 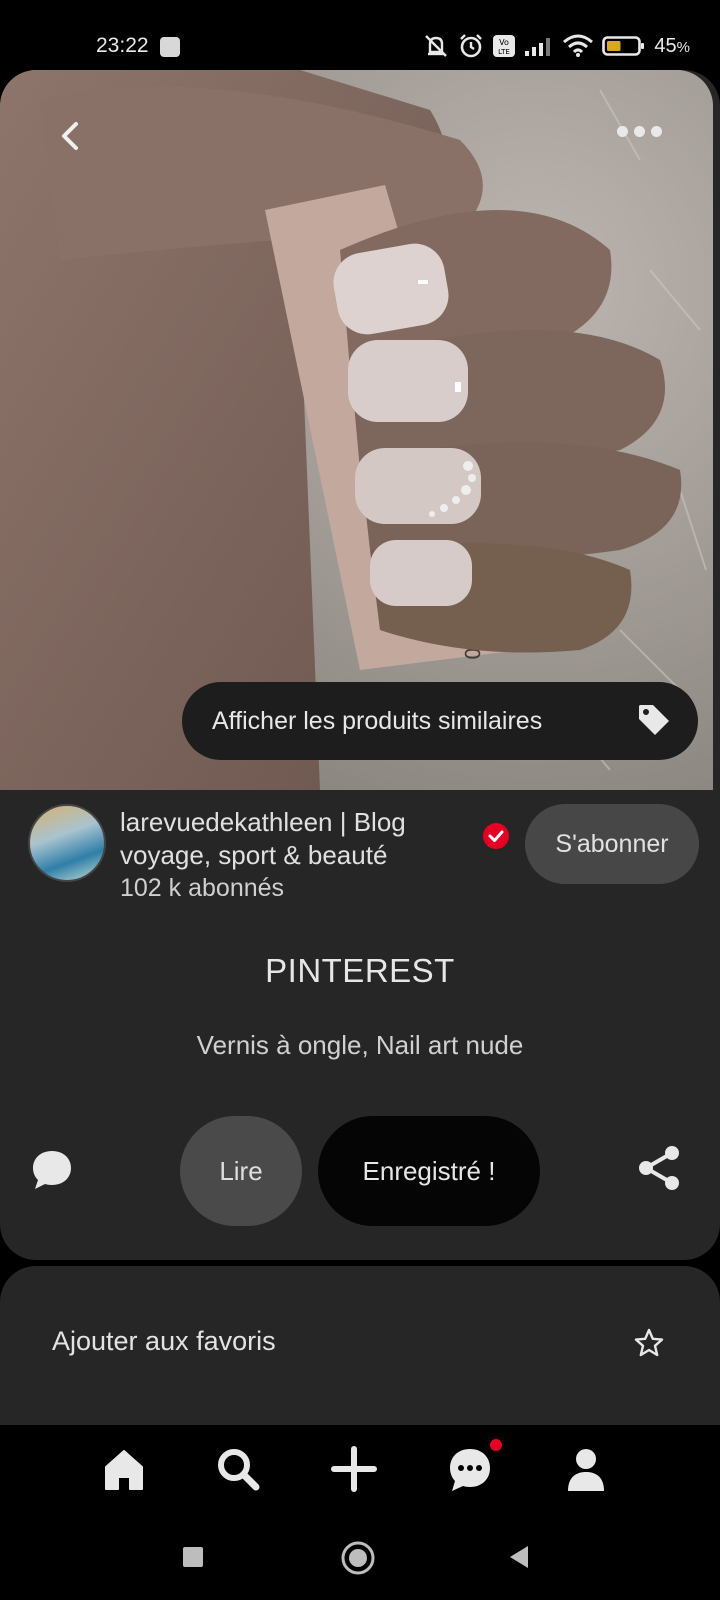 What do you see at coordinates (122, 45) in the screenshot?
I see `status-time: 23:22` at bounding box center [122, 45].